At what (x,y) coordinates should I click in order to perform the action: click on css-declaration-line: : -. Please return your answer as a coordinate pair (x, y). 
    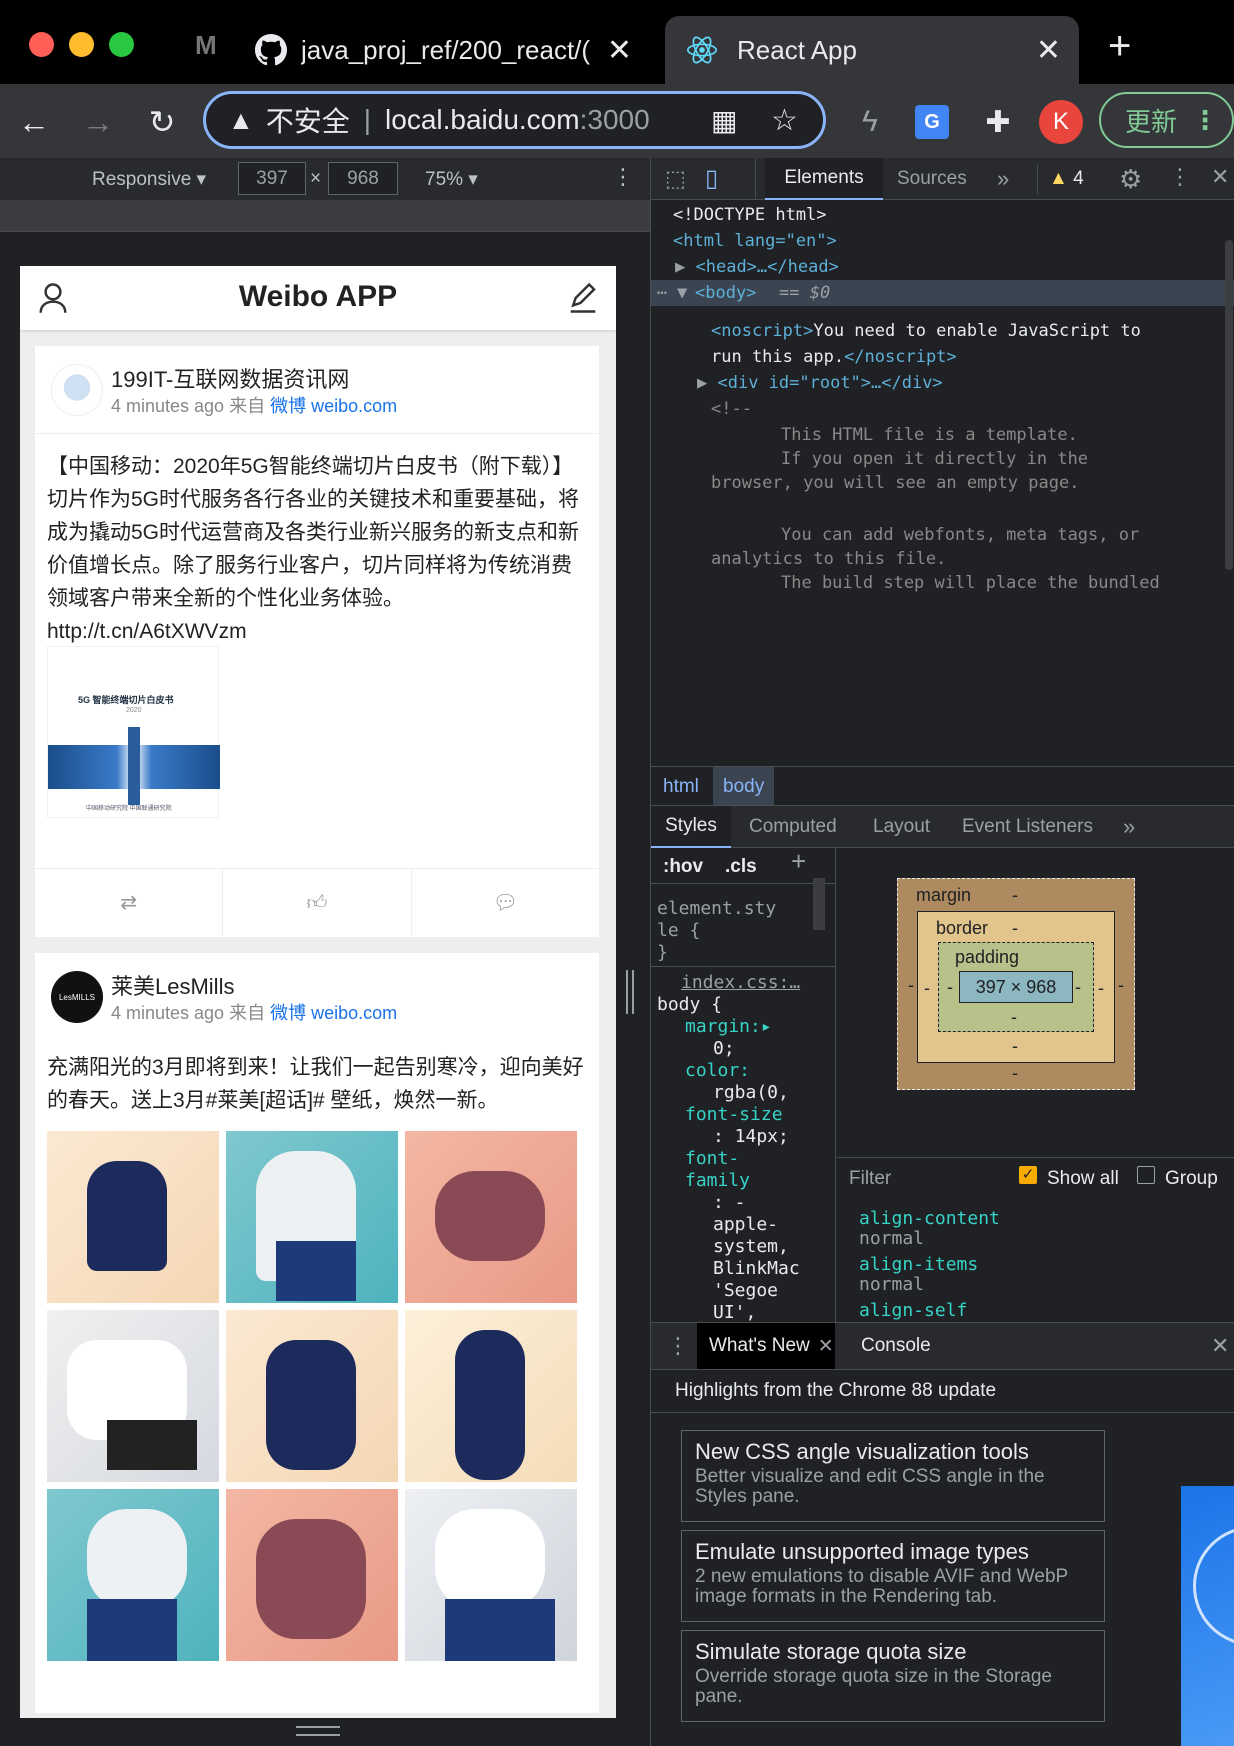
    Looking at the image, I should click on (760, 1203).